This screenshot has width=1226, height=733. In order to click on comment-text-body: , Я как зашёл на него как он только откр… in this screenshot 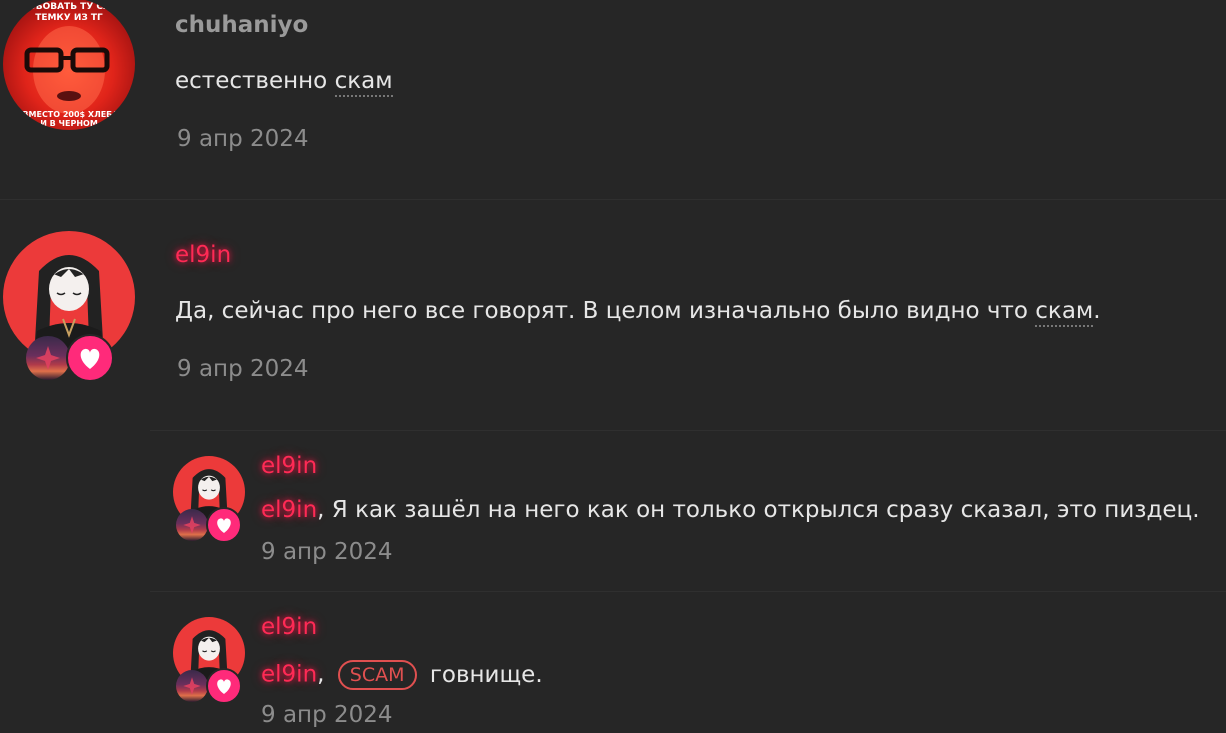, I will do `click(758, 510)`.